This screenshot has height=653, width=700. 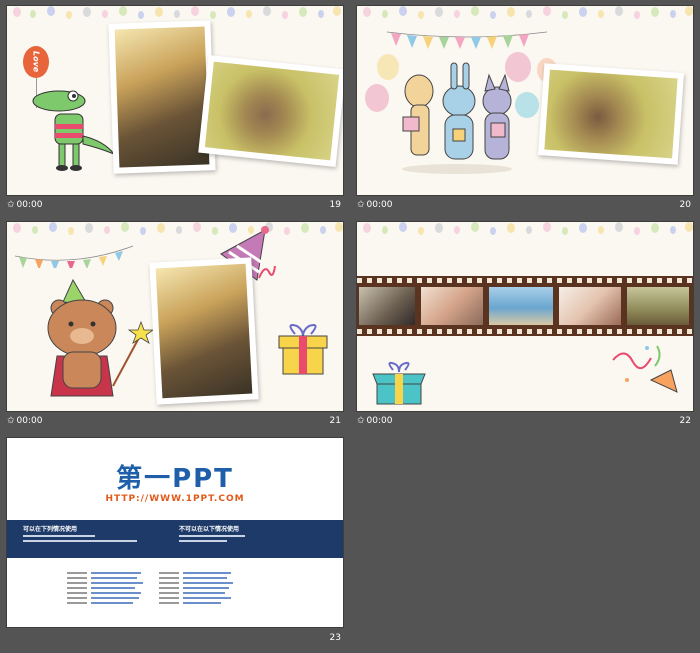 I want to click on film-strip, so click(x=525, y=306).